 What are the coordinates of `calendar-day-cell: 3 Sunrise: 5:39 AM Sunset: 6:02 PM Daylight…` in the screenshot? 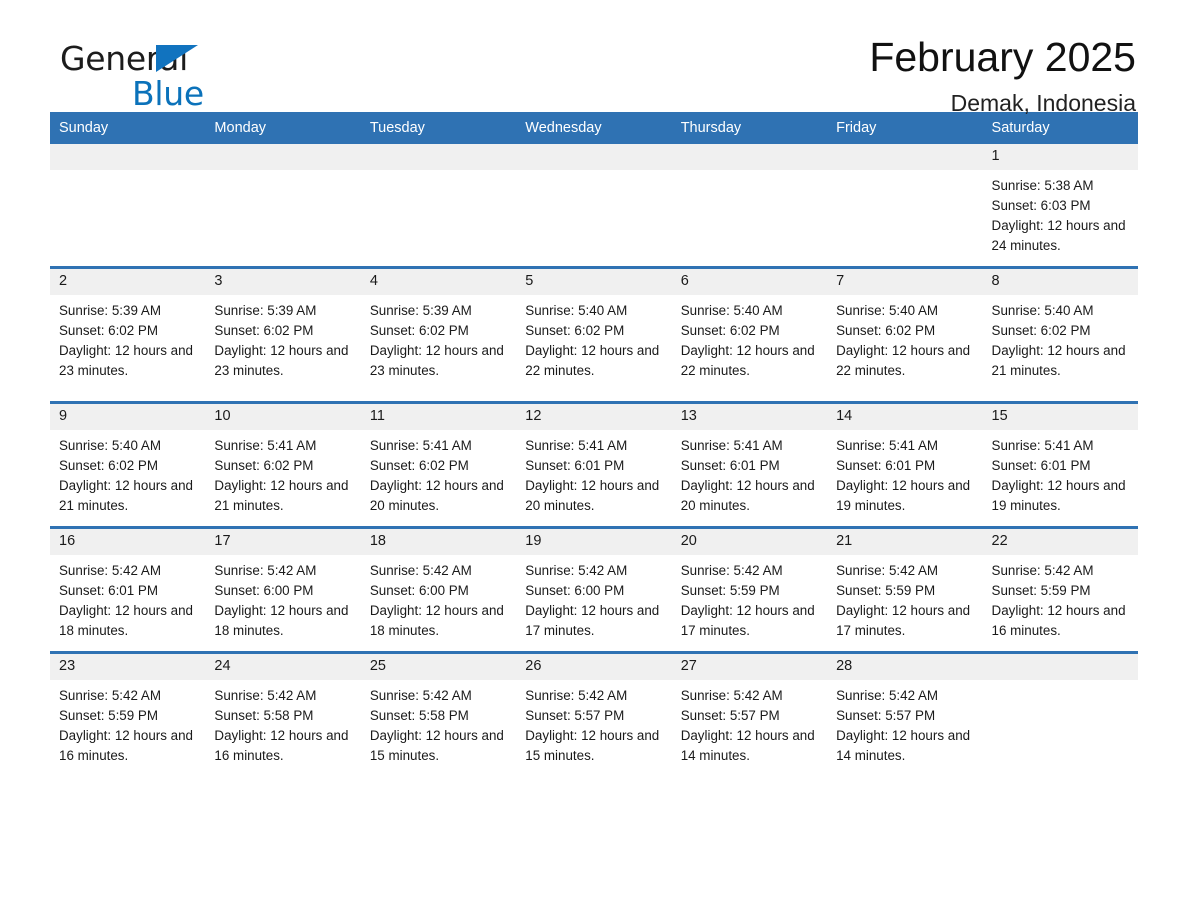 It's located at (283, 334).